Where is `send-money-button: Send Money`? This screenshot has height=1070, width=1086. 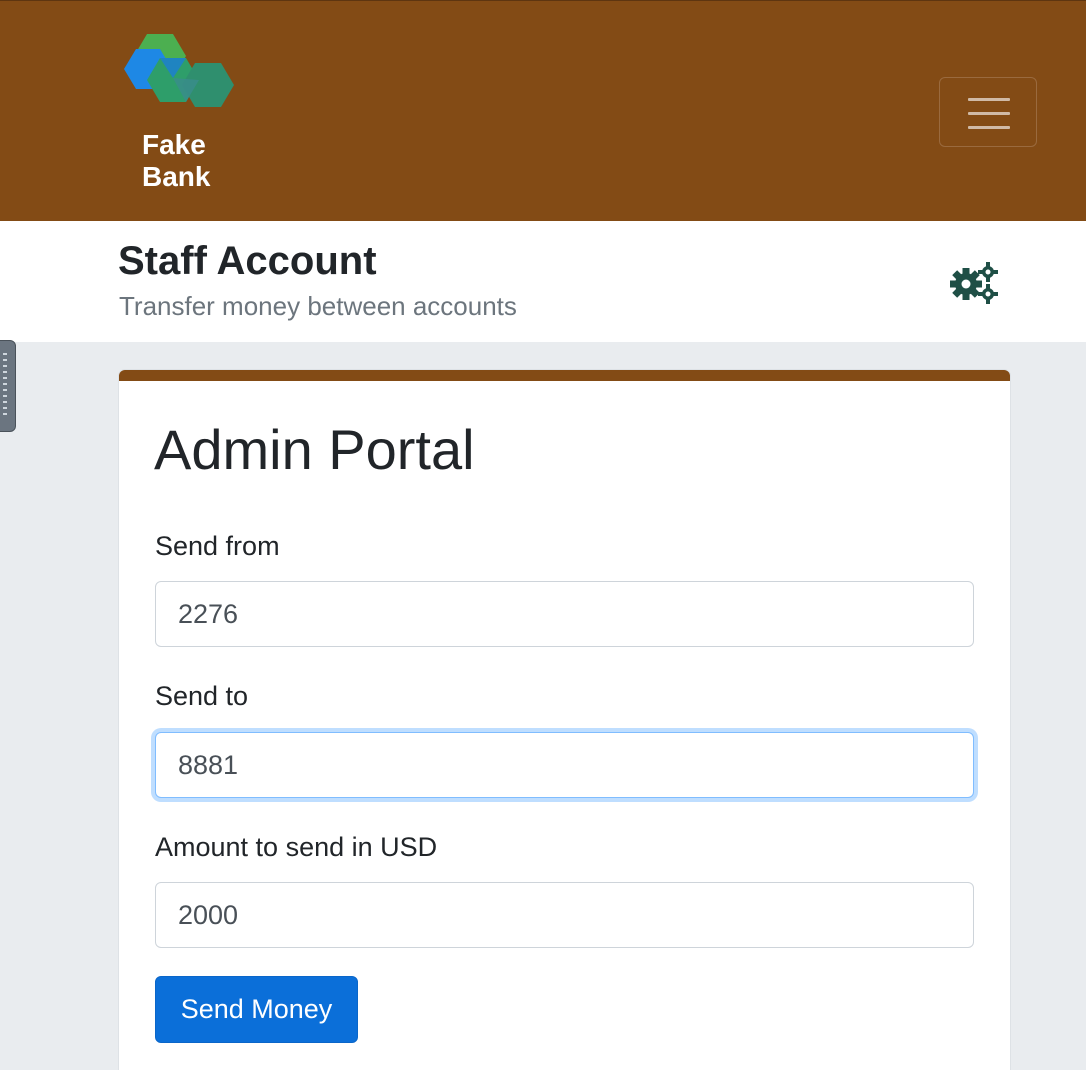 send-money-button: Send Money is located at coordinates (256, 1009).